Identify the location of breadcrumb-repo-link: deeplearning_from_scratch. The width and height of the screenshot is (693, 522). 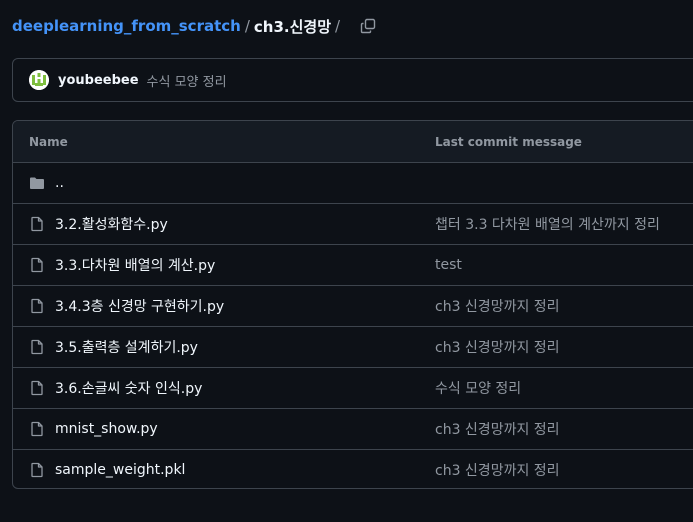
(126, 26).